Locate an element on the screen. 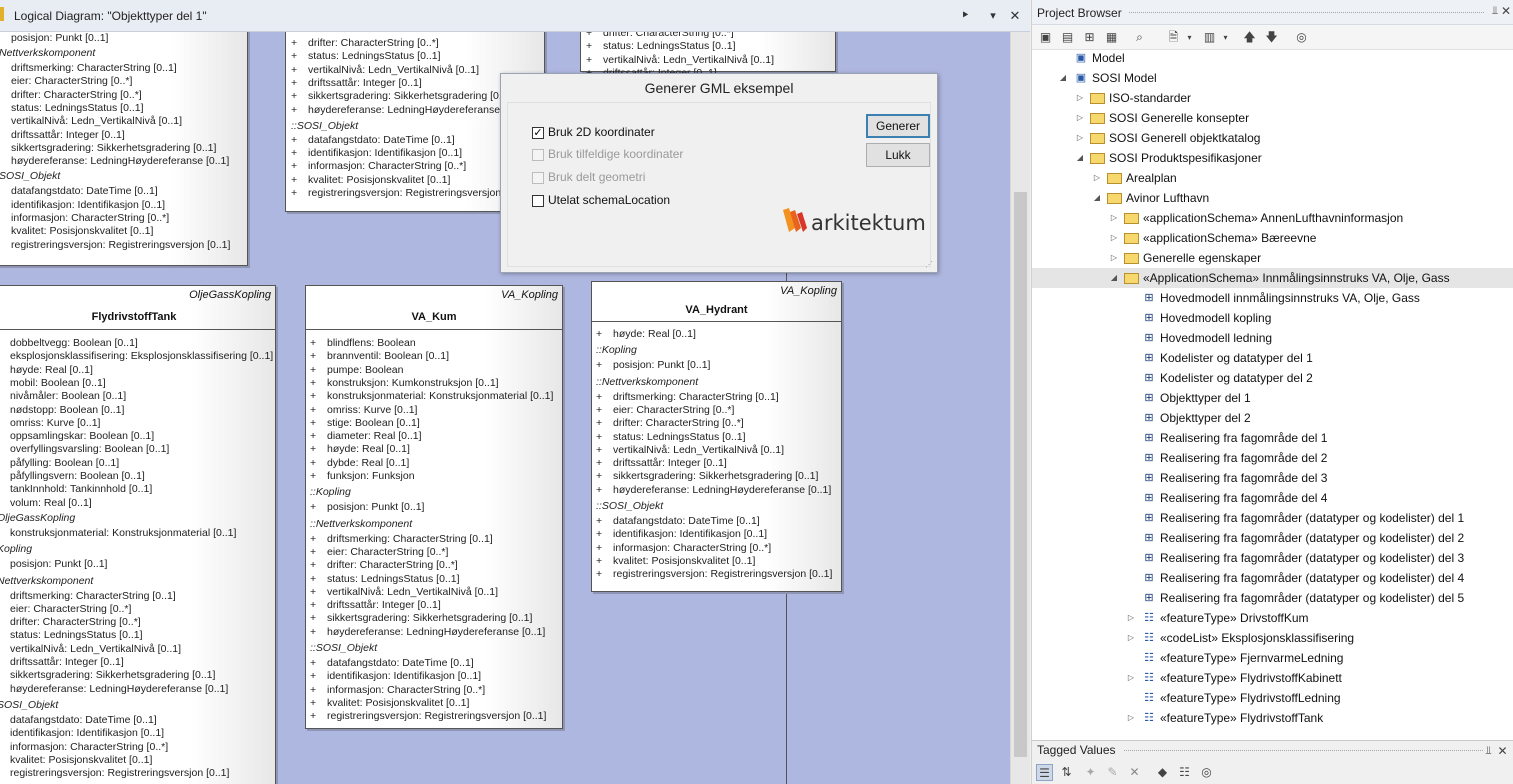  close-panel-icon: ✕ is located at coordinates (1506, 11).